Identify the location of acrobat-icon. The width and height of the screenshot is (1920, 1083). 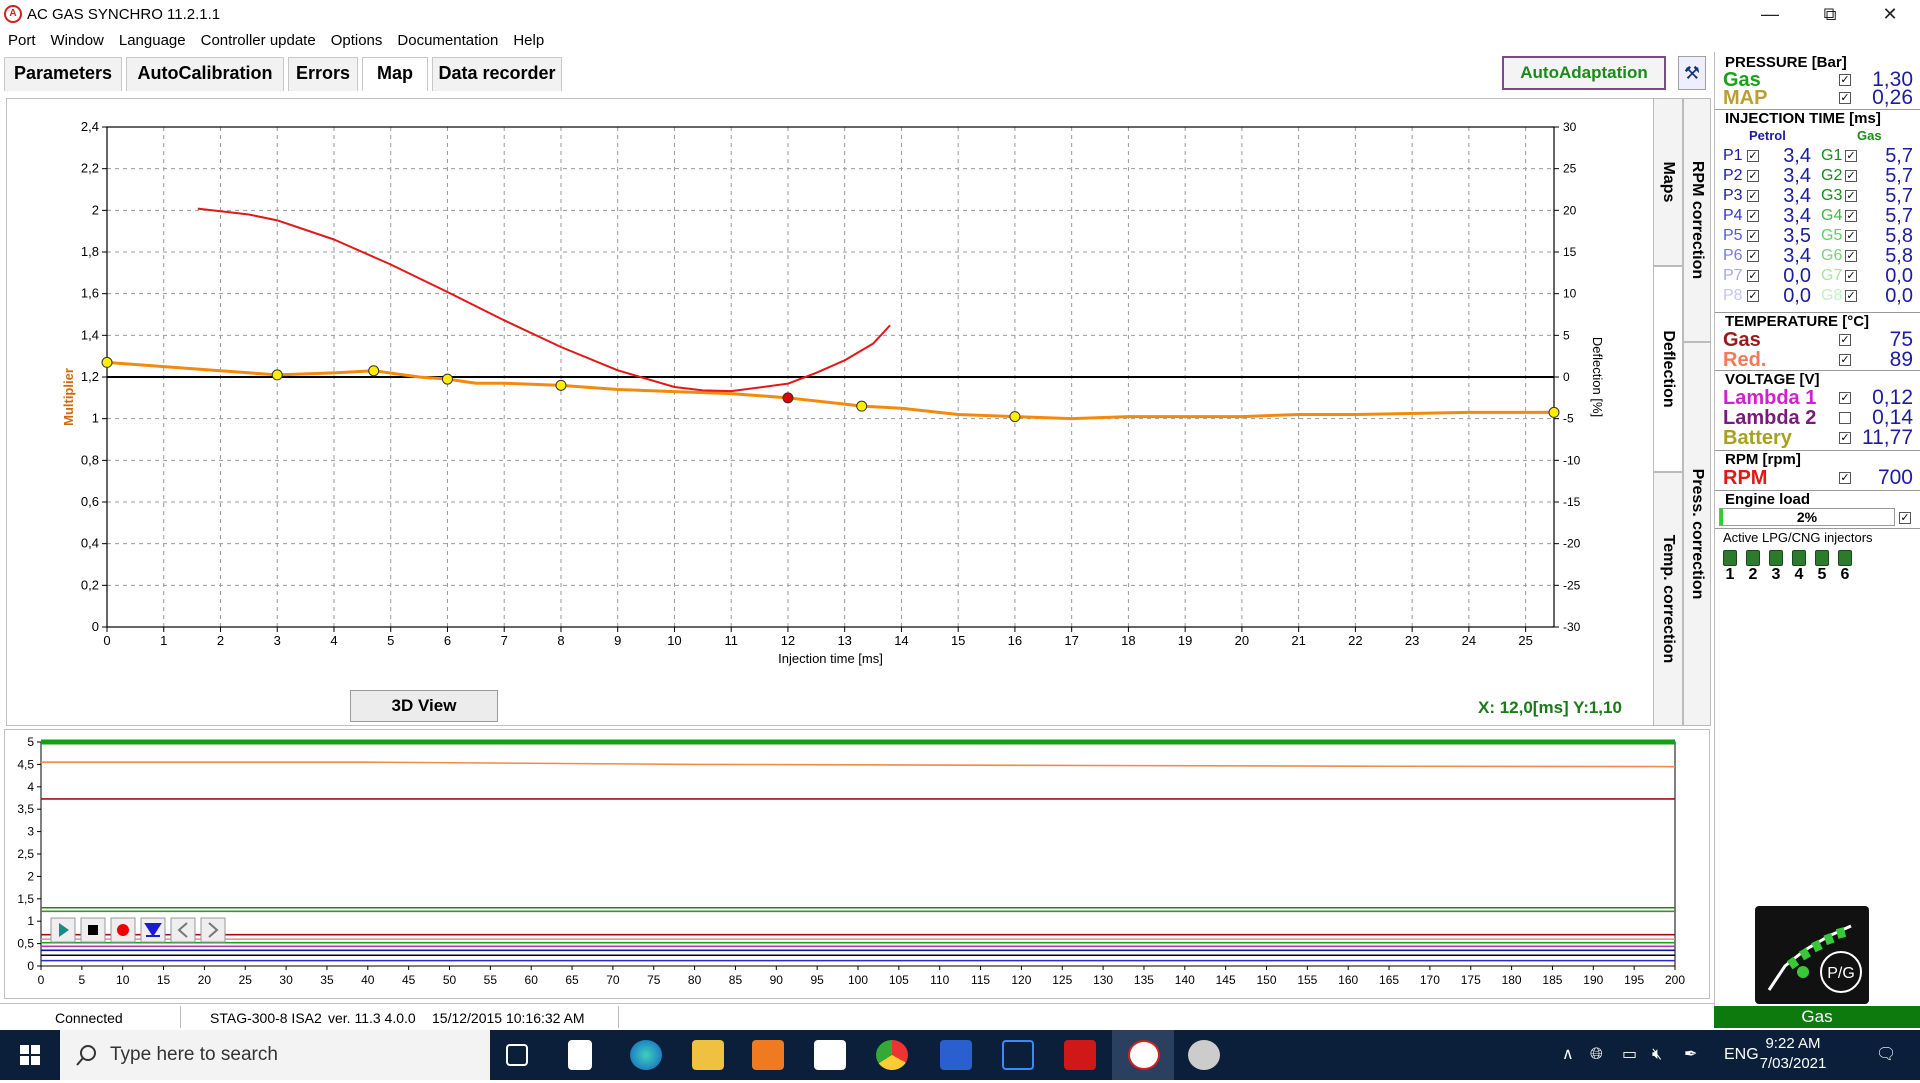
(1080, 1055).